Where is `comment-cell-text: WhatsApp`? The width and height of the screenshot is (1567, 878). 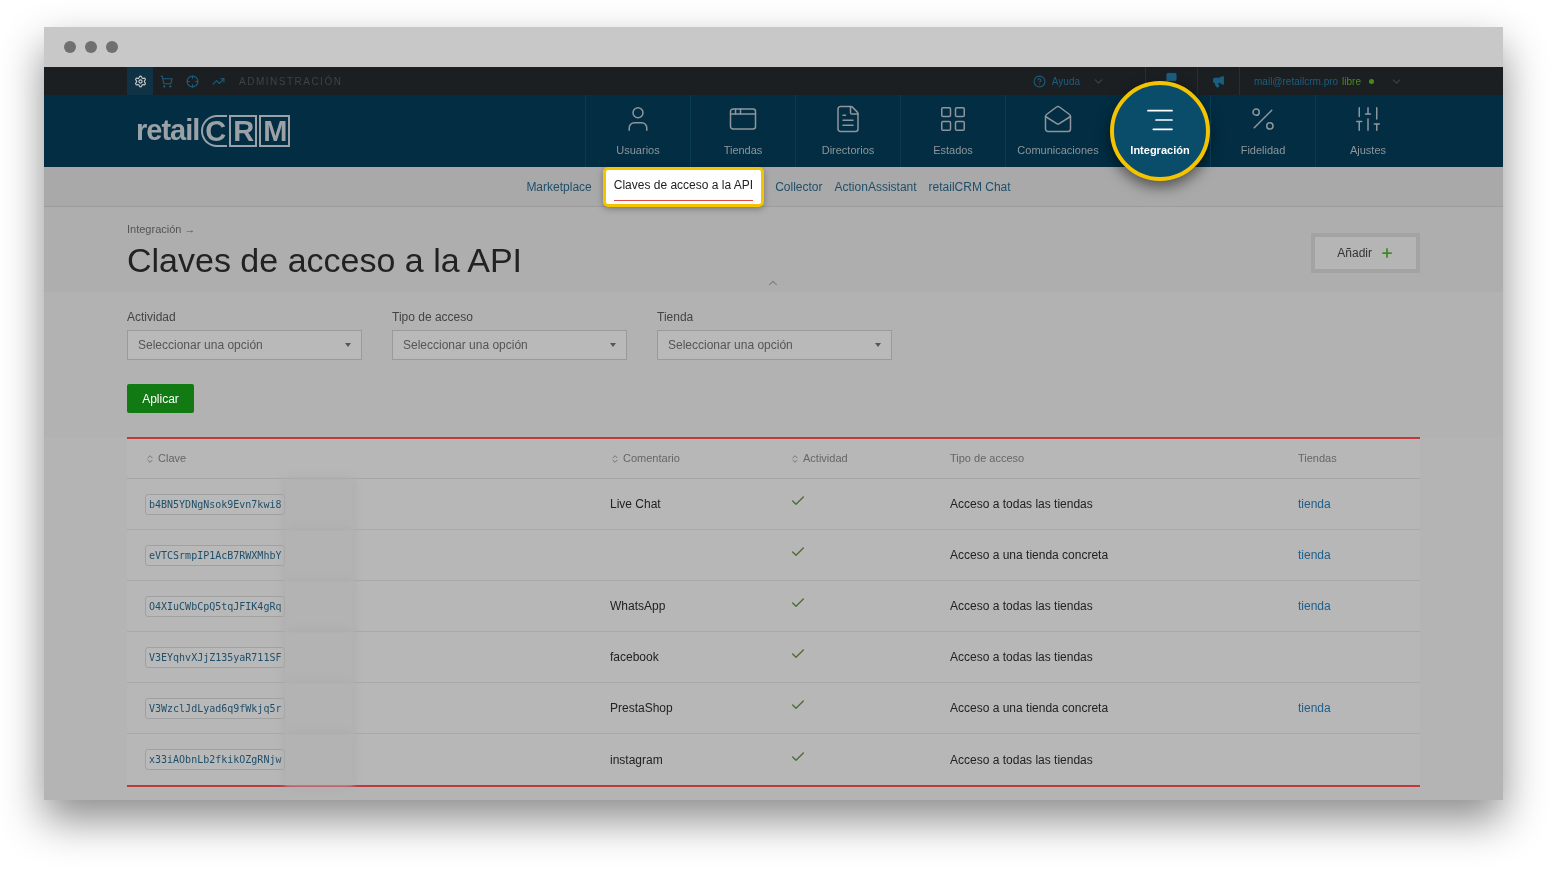
comment-cell-text: WhatsApp is located at coordinates (638, 606).